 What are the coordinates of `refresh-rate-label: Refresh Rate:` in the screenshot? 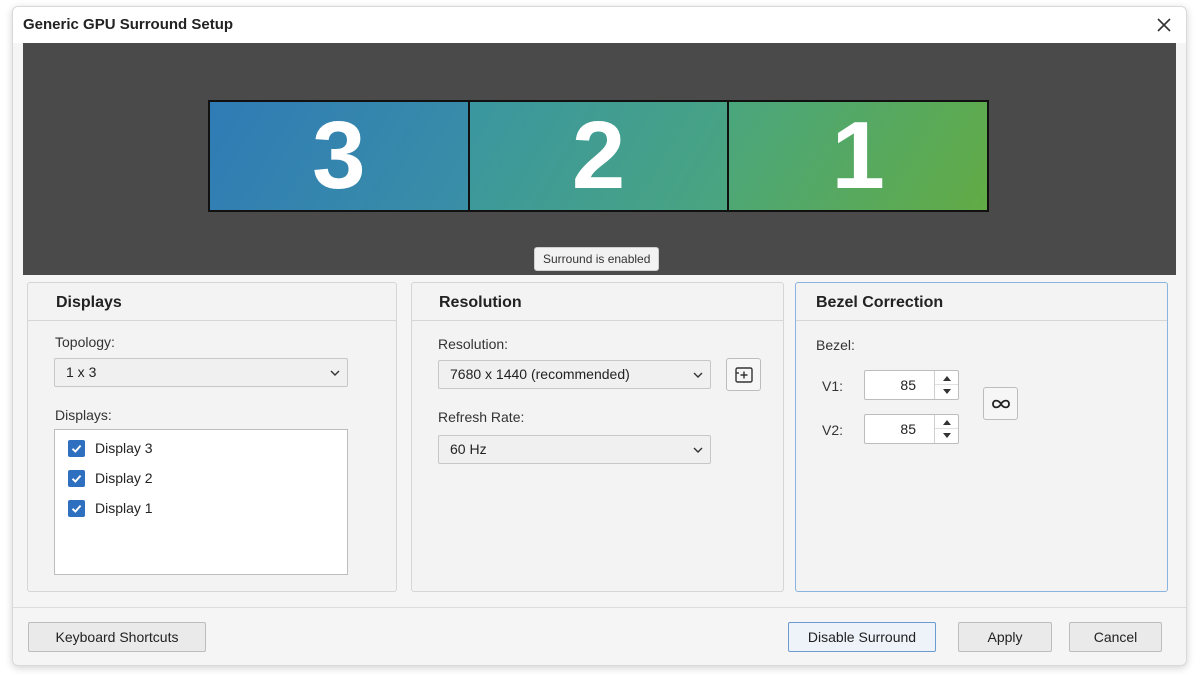 It's located at (481, 417).